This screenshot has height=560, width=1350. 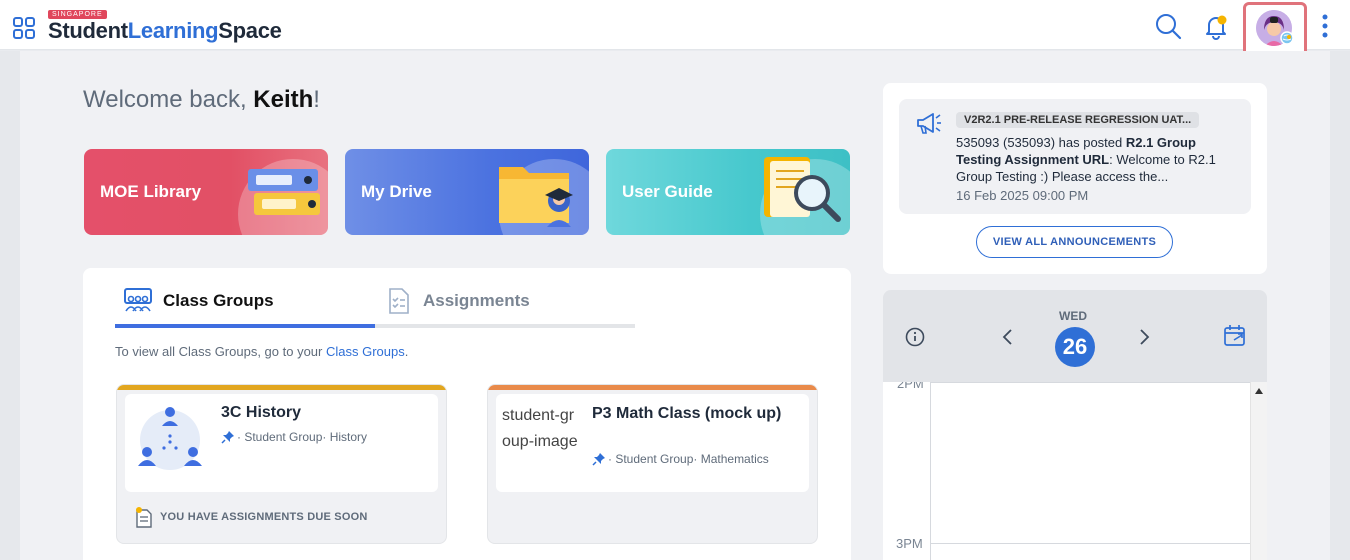 What do you see at coordinates (1075, 347) in the screenshot?
I see `calendar-date: 26` at bounding box center [1075, 347].